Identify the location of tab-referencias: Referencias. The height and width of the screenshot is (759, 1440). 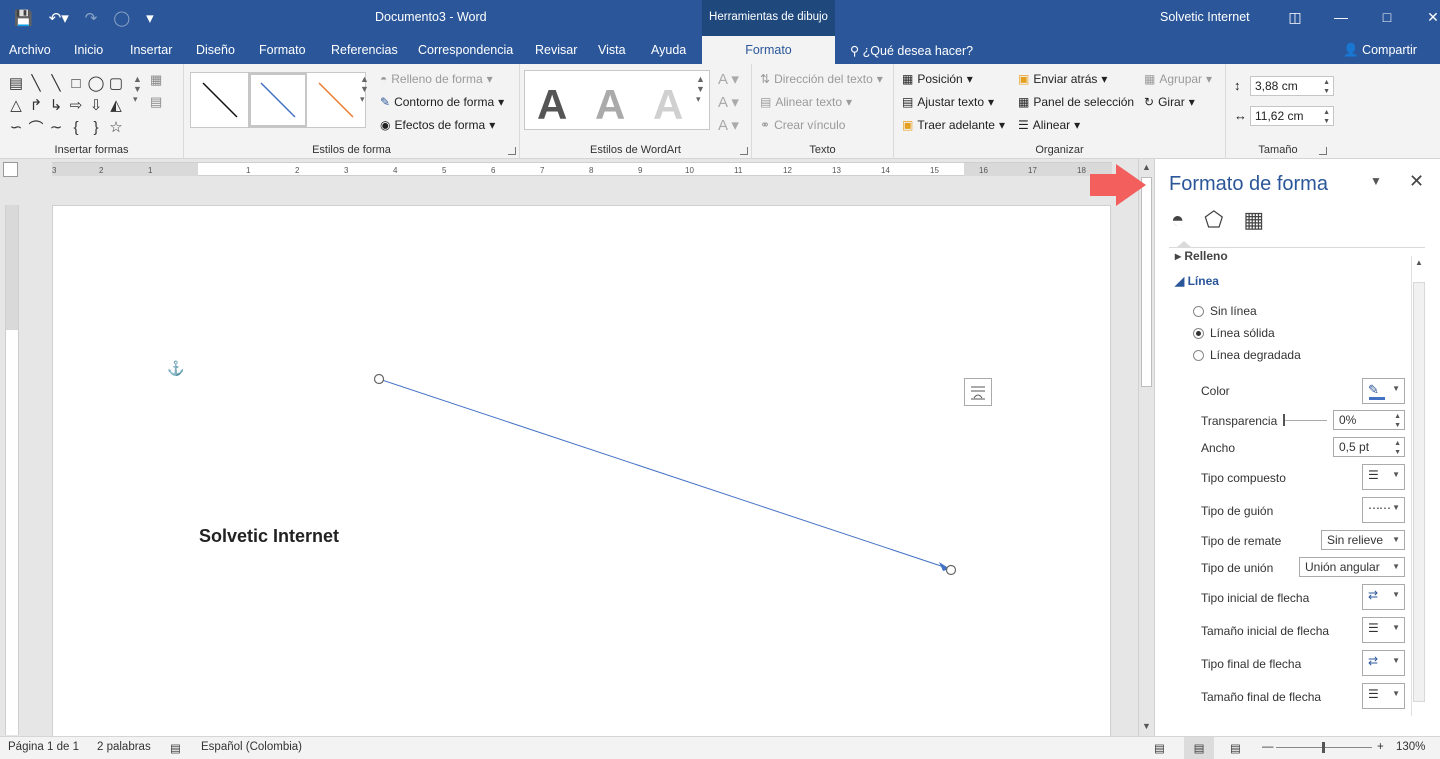
(364, 50).